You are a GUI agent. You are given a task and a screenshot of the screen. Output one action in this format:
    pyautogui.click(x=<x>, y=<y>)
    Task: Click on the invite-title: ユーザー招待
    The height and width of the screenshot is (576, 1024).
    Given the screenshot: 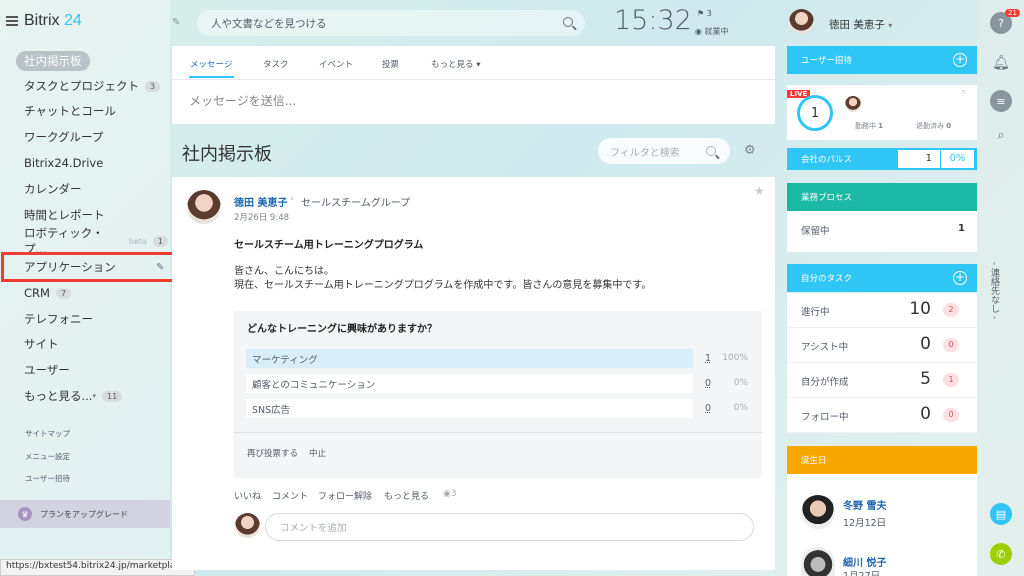 What is the action you would take?
    pyautogui.click(x=826, y=61)
    